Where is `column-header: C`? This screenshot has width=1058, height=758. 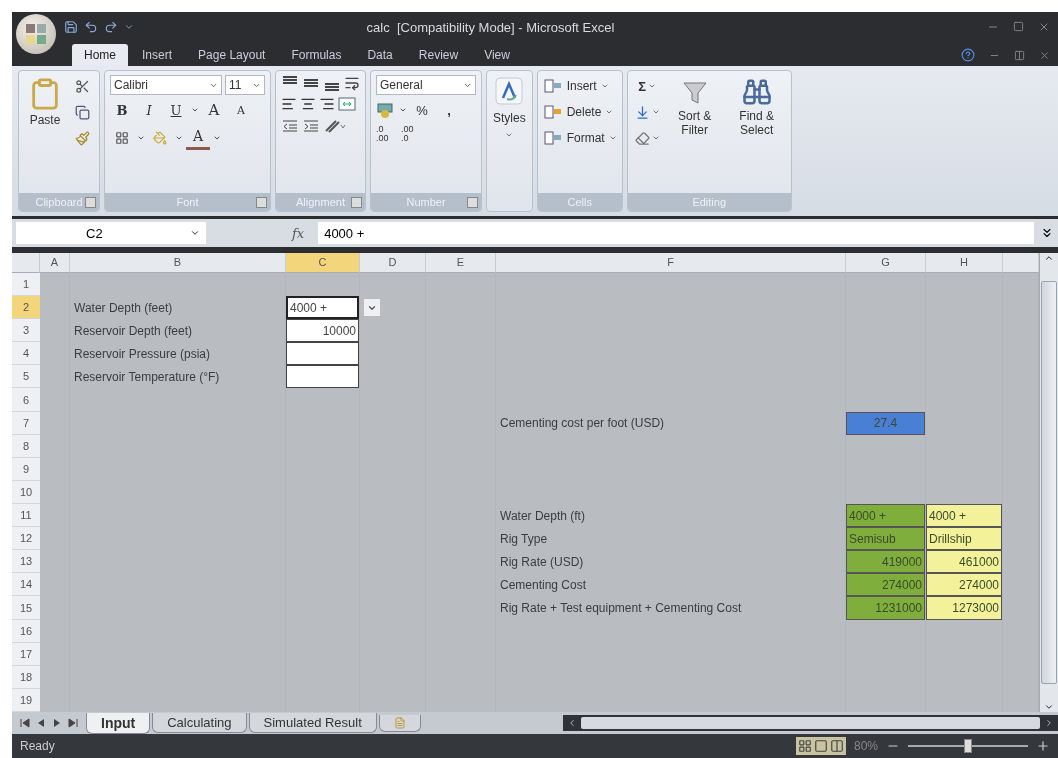 column-header: C is located at coordinates (323, 263).